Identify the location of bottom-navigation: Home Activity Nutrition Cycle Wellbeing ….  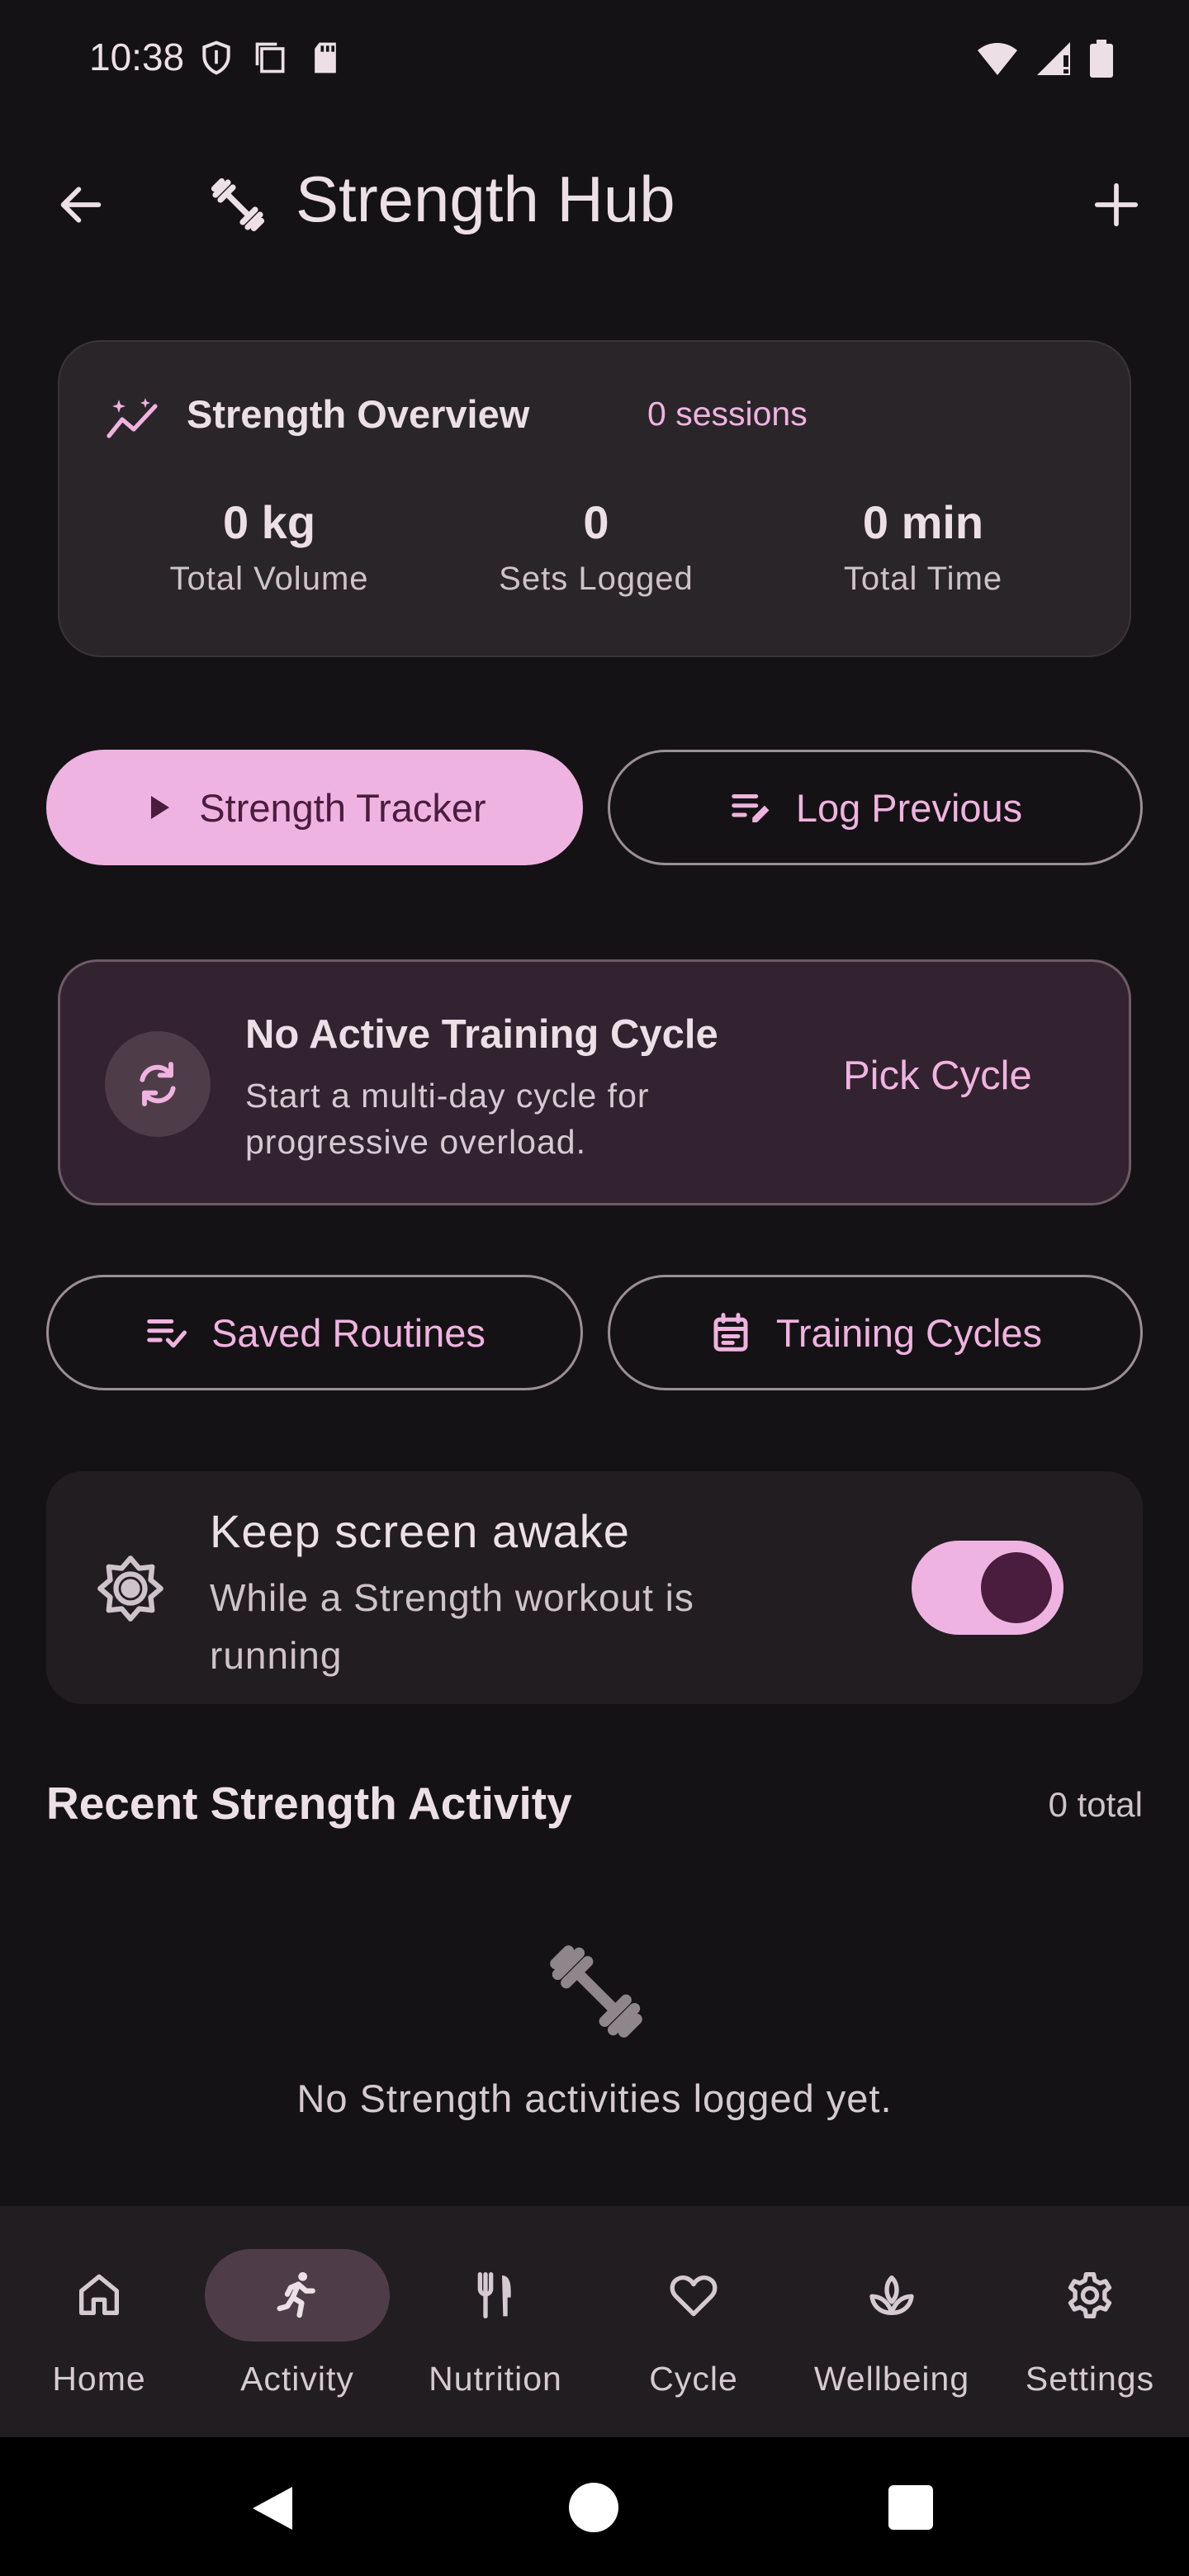
(594, 2321).